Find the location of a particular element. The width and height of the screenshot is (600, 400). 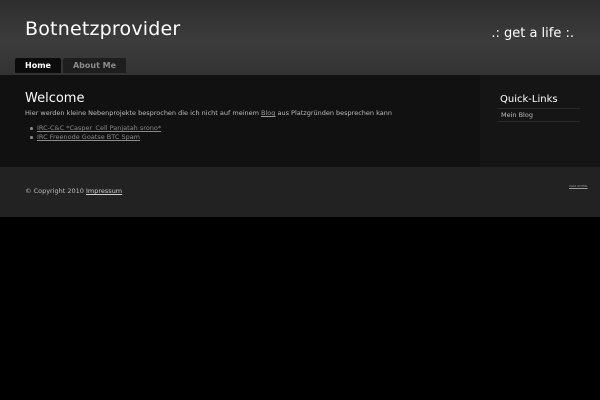

sidebar-title: Quick-Links is located at coordinates (529, 99).